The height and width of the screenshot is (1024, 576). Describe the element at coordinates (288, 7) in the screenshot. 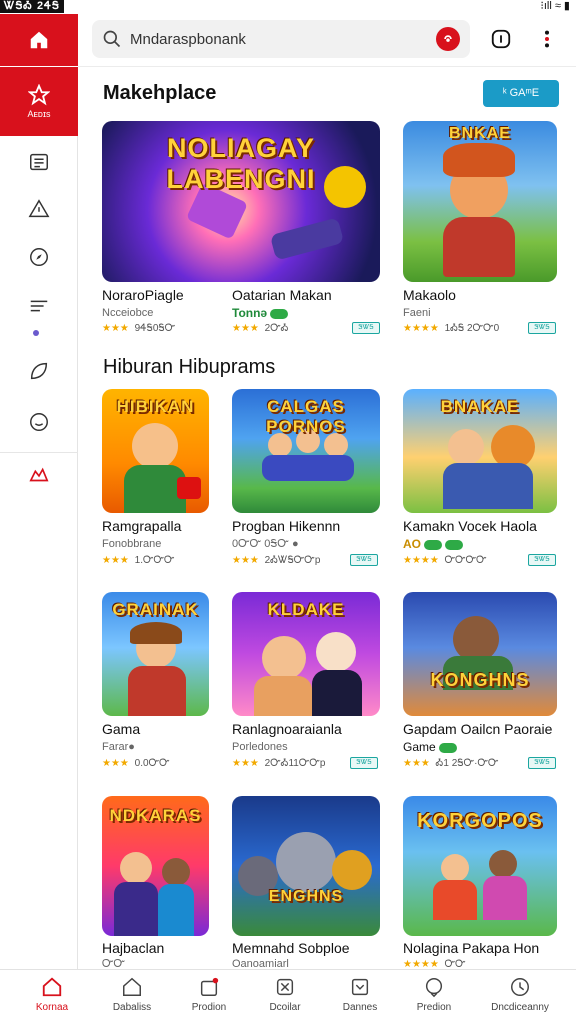

I see `status-bar: ᏔᎦᎣ 2ᏎᎦ ⁝ıll ≈ ▮` at that location.